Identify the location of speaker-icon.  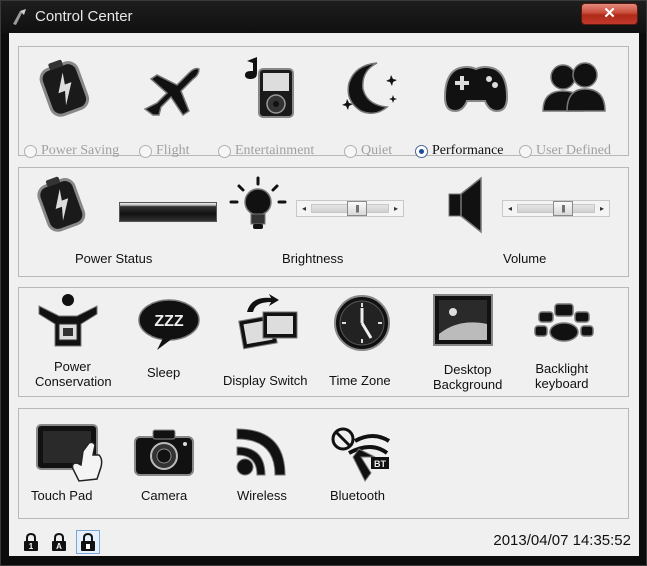
(467, 205).